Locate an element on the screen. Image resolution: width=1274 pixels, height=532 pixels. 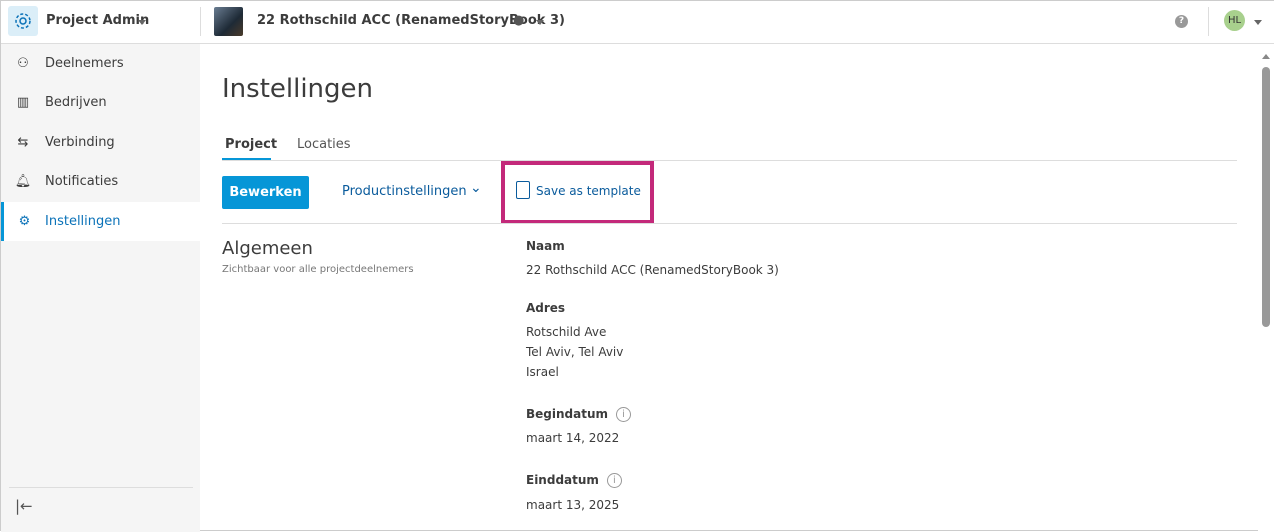
end-date-value: maart 13, 2025 is located at coordinates (573, 505).